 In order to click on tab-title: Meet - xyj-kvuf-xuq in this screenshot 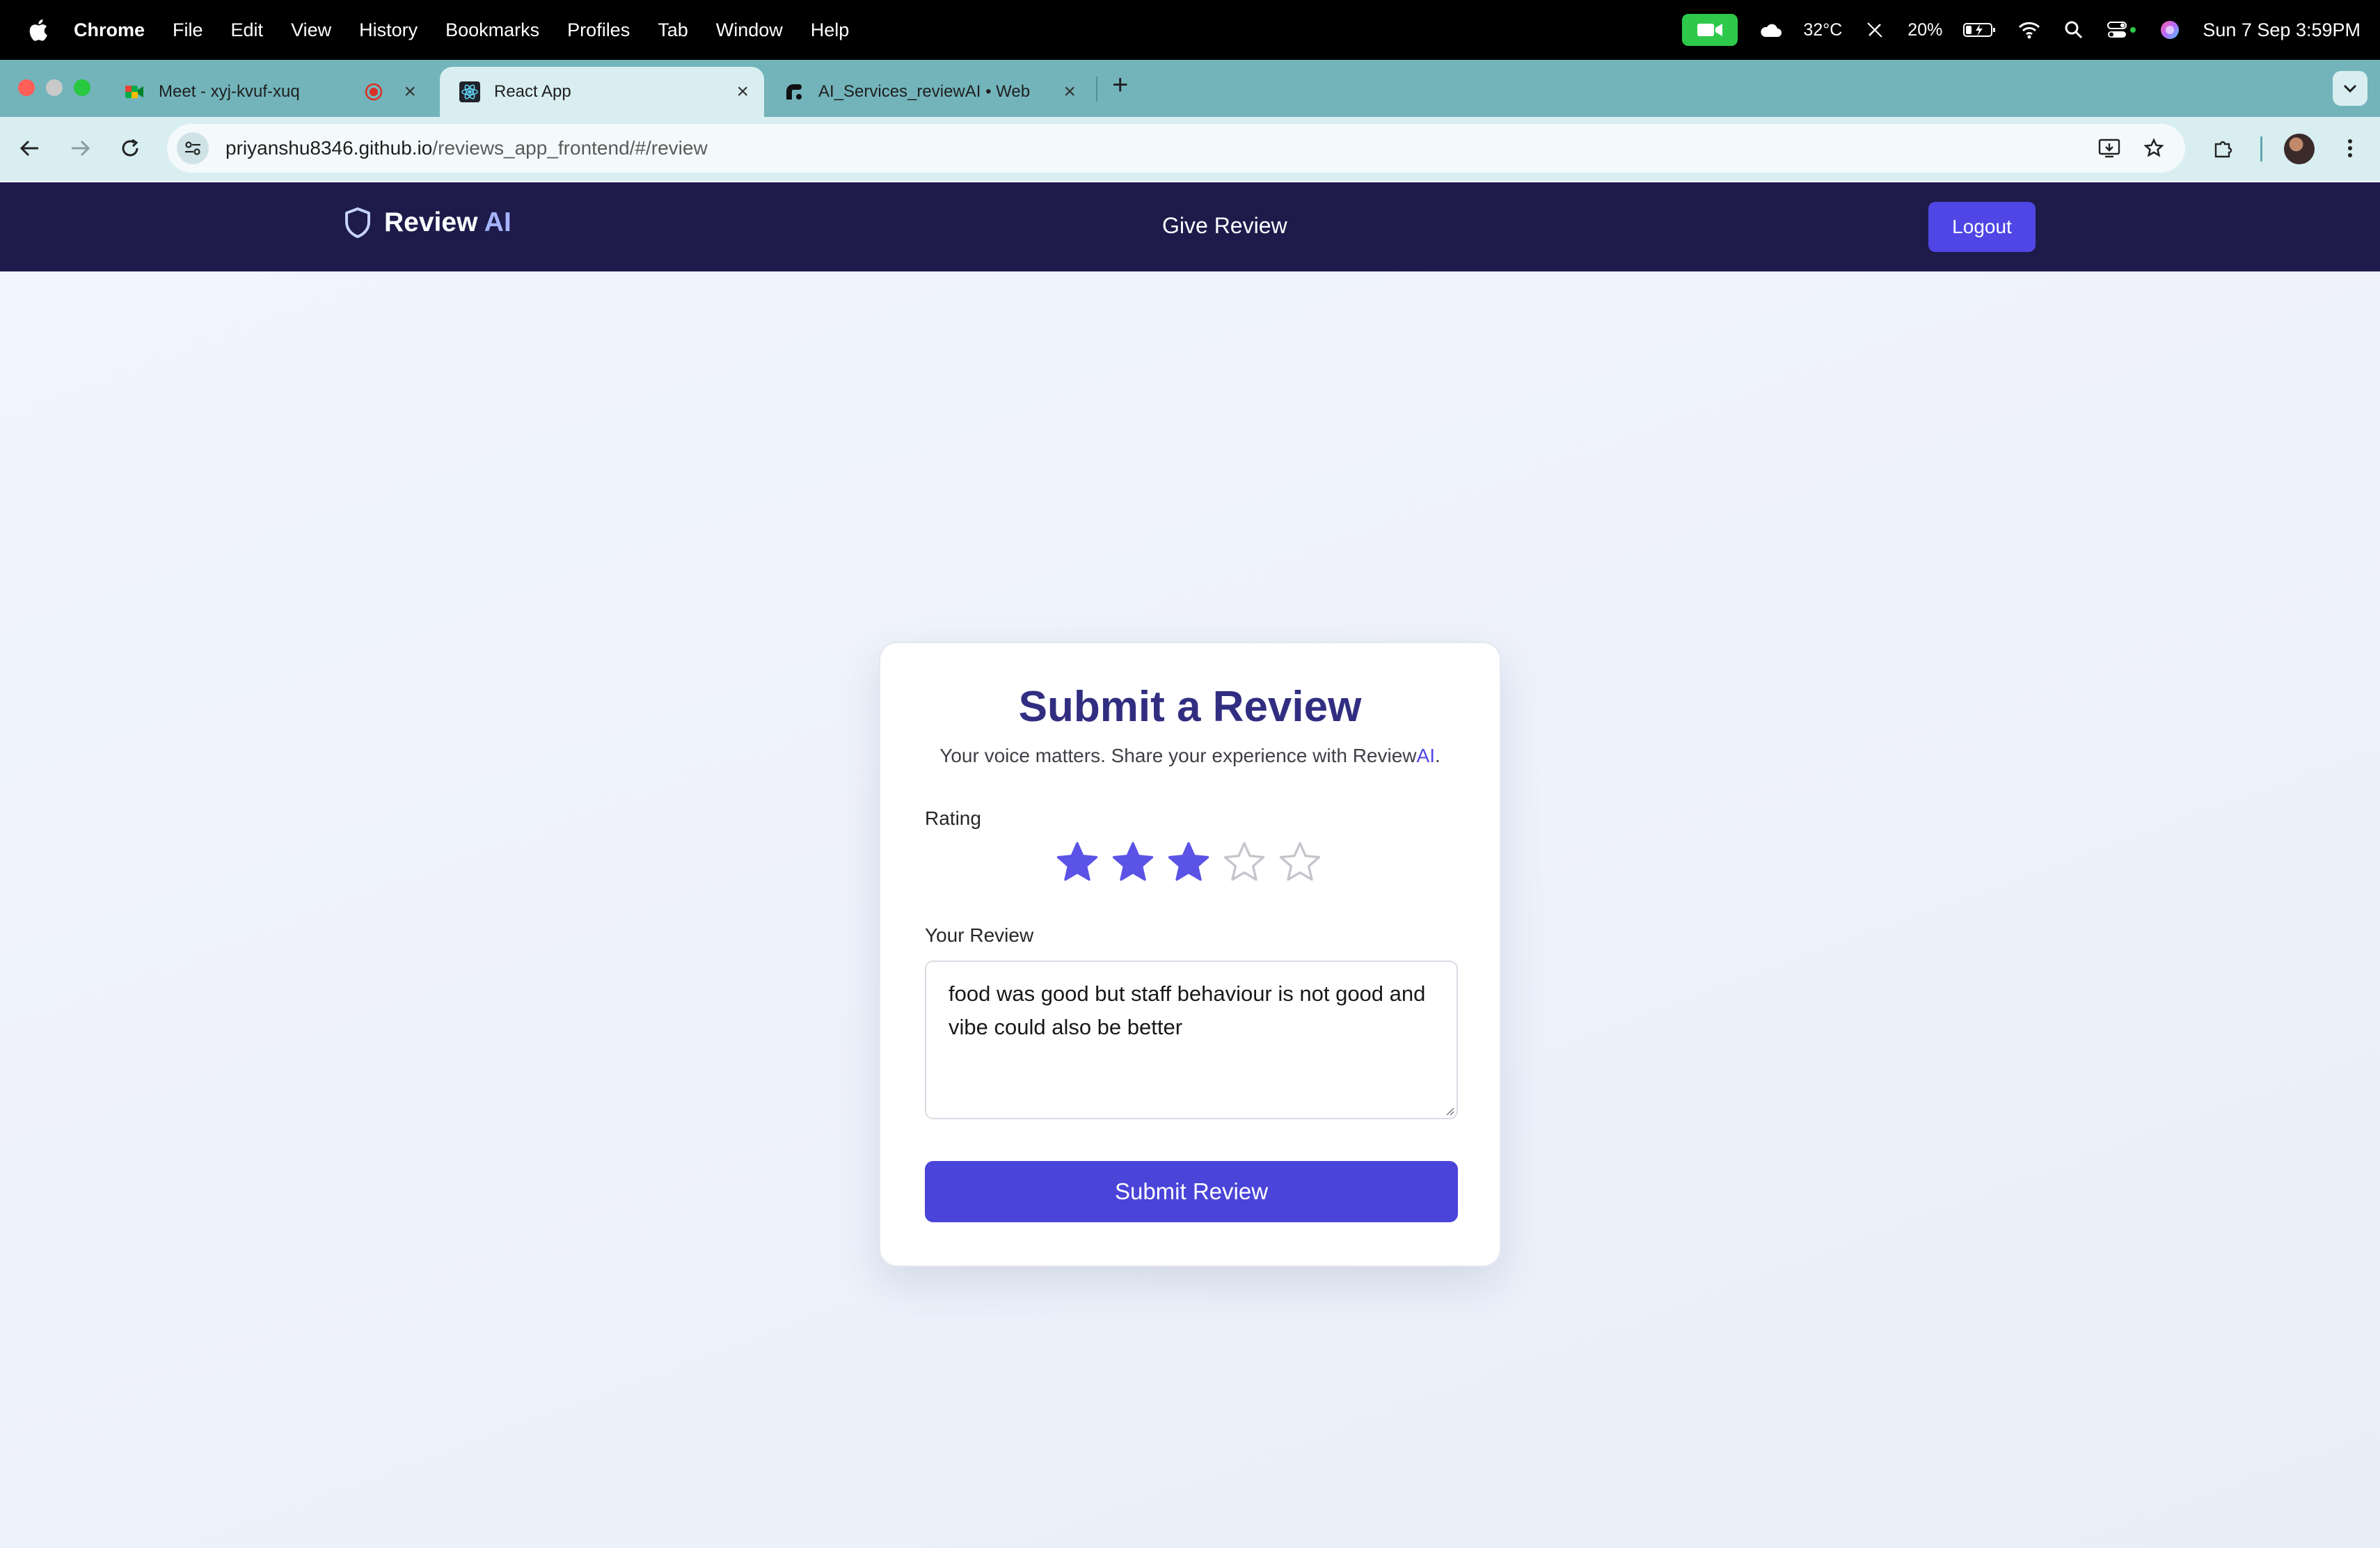, I will do `click(229, 91)`.